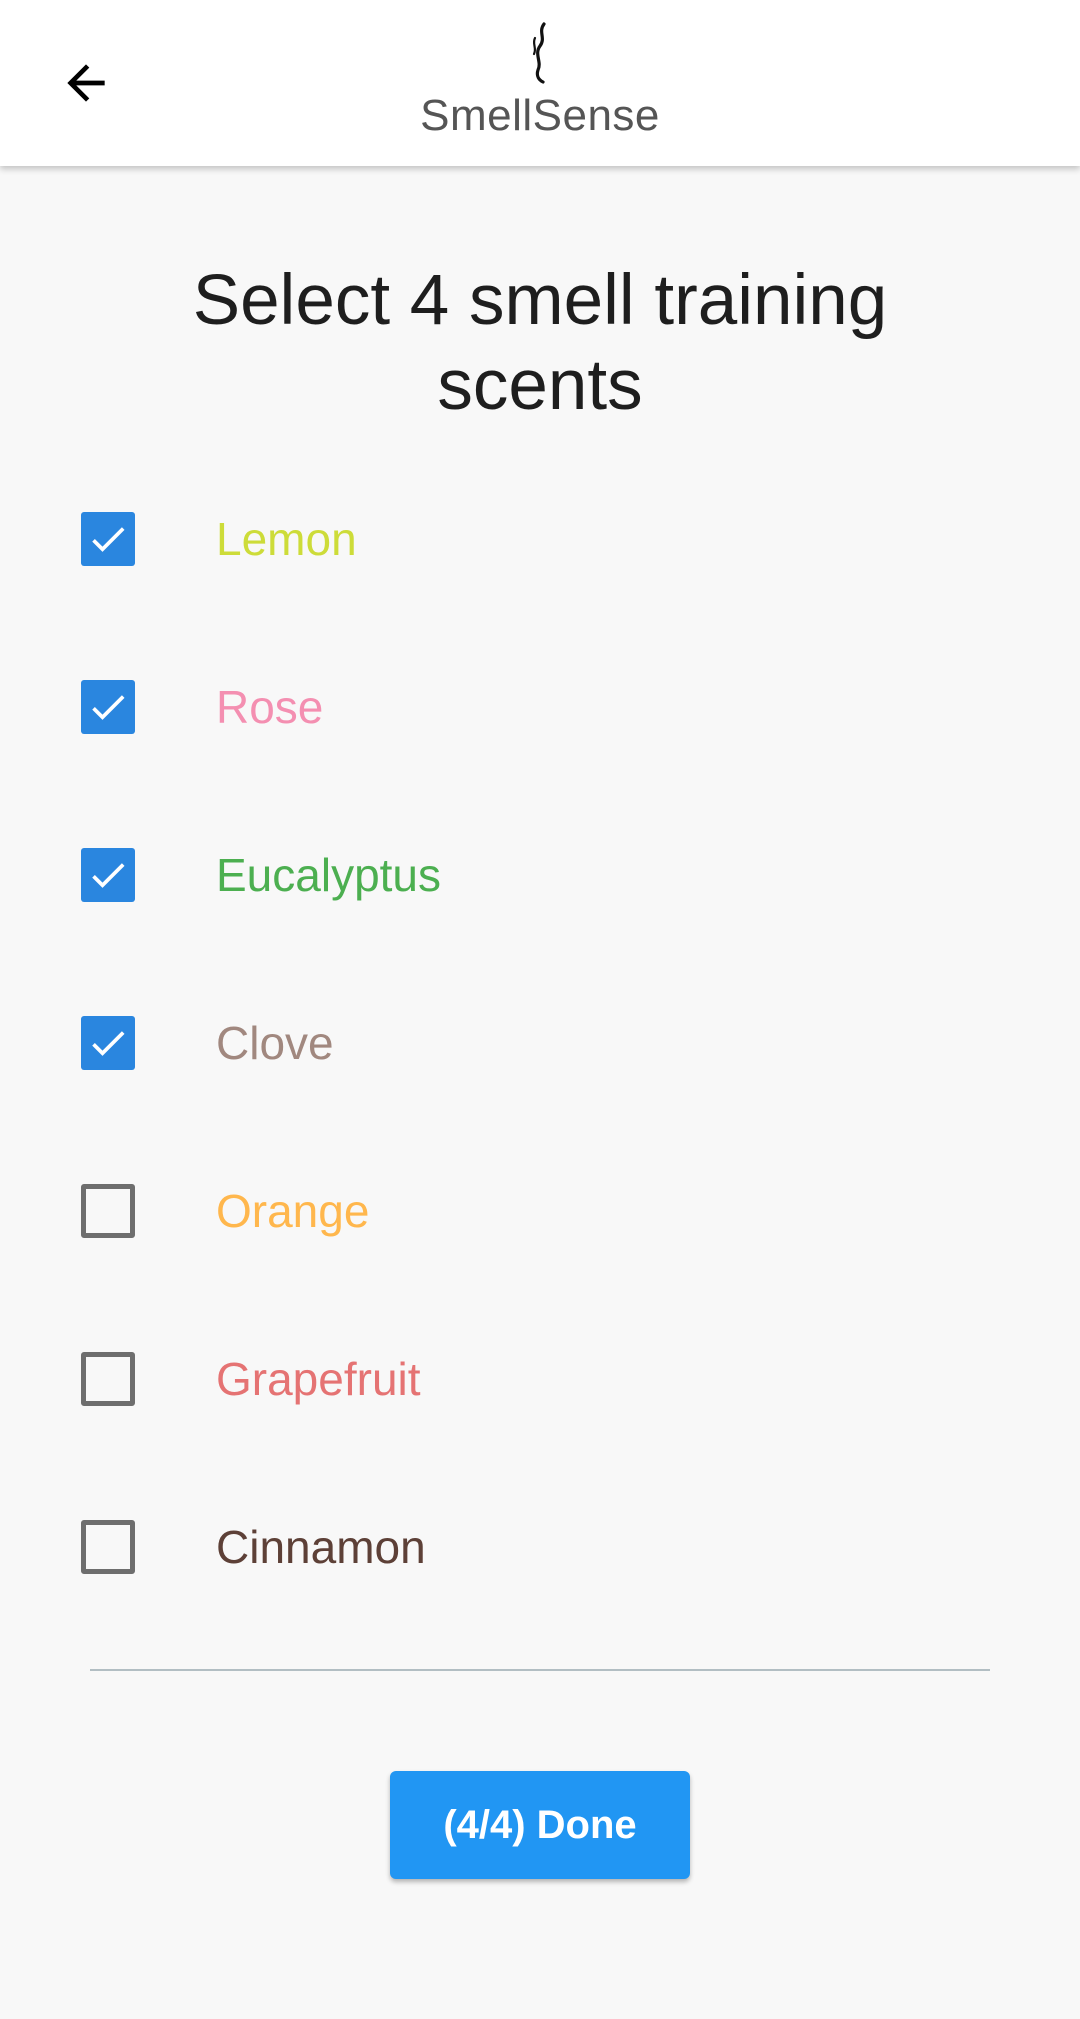  What do you see at coordinates (540, 1547) in the screenshot?
I see `scent-row-cinnamon: Cinnamon` at bounding box center [540, 1547].